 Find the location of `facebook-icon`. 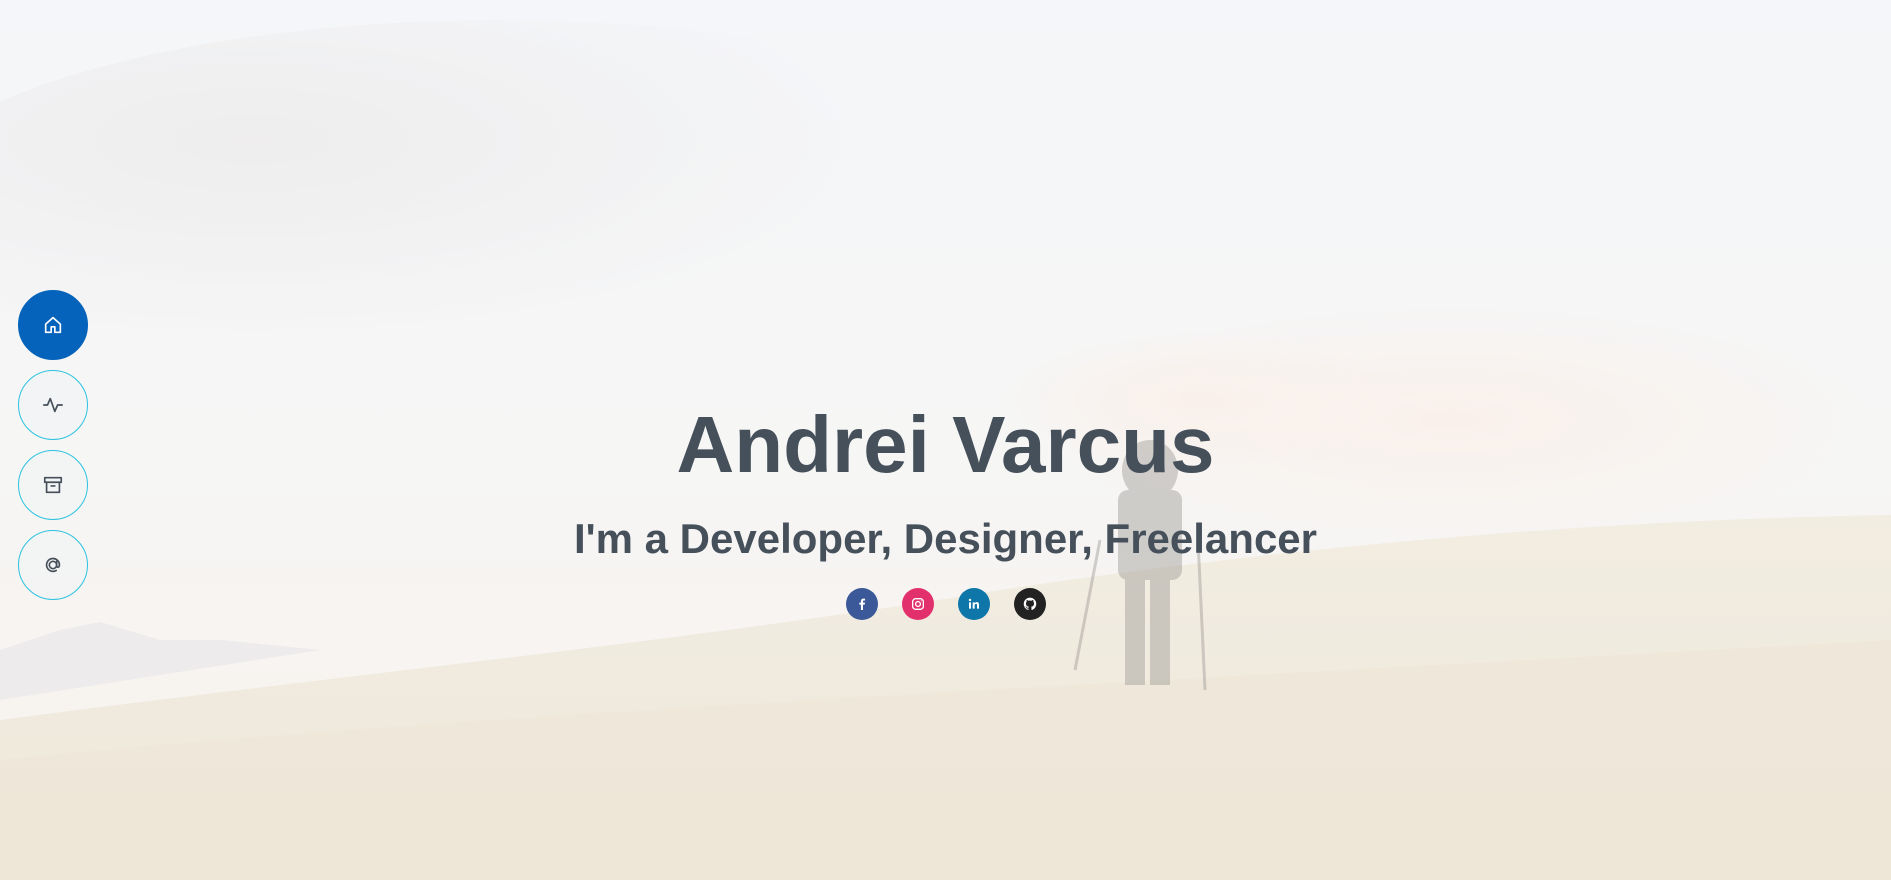

facebook-icon is located at coordinates (861, 604).